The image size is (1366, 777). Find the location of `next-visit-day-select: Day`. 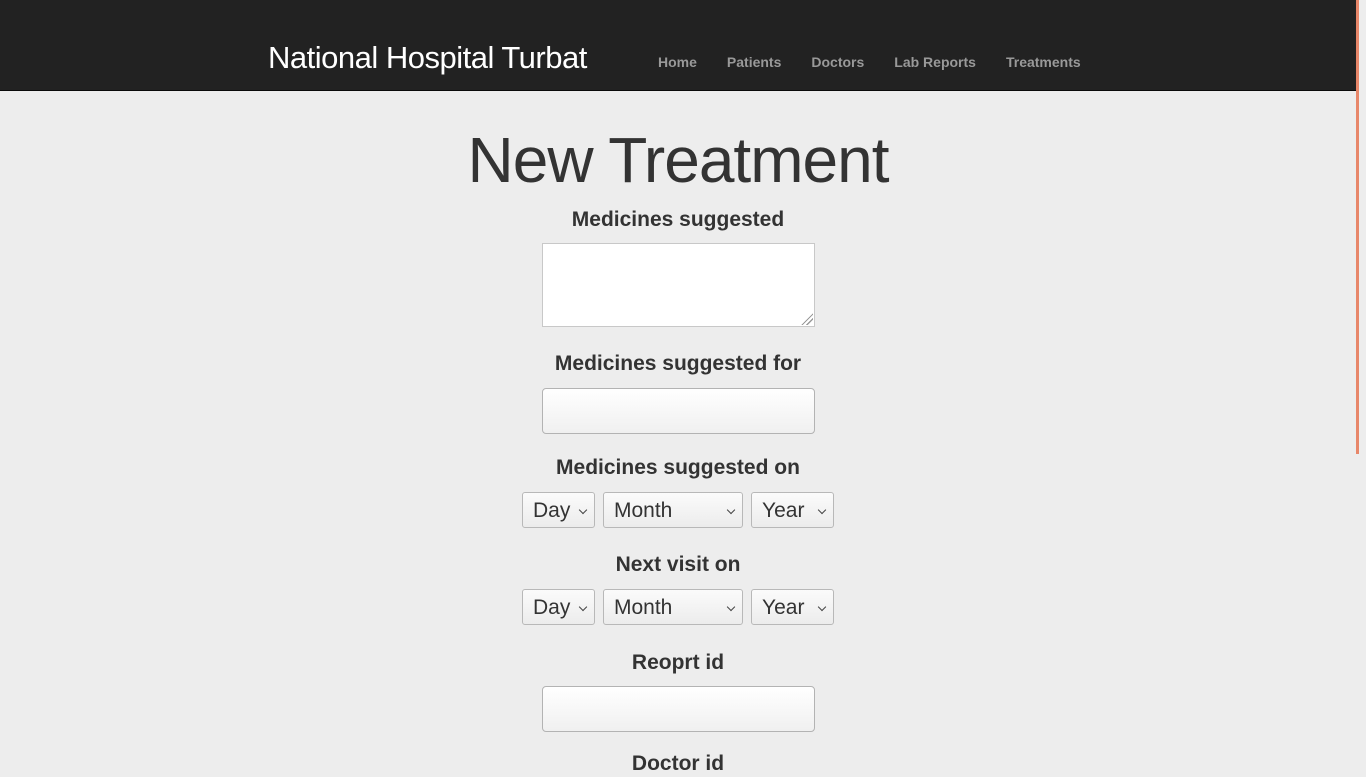

next-visit-day-select: Day is located at coordinates (558, 607).